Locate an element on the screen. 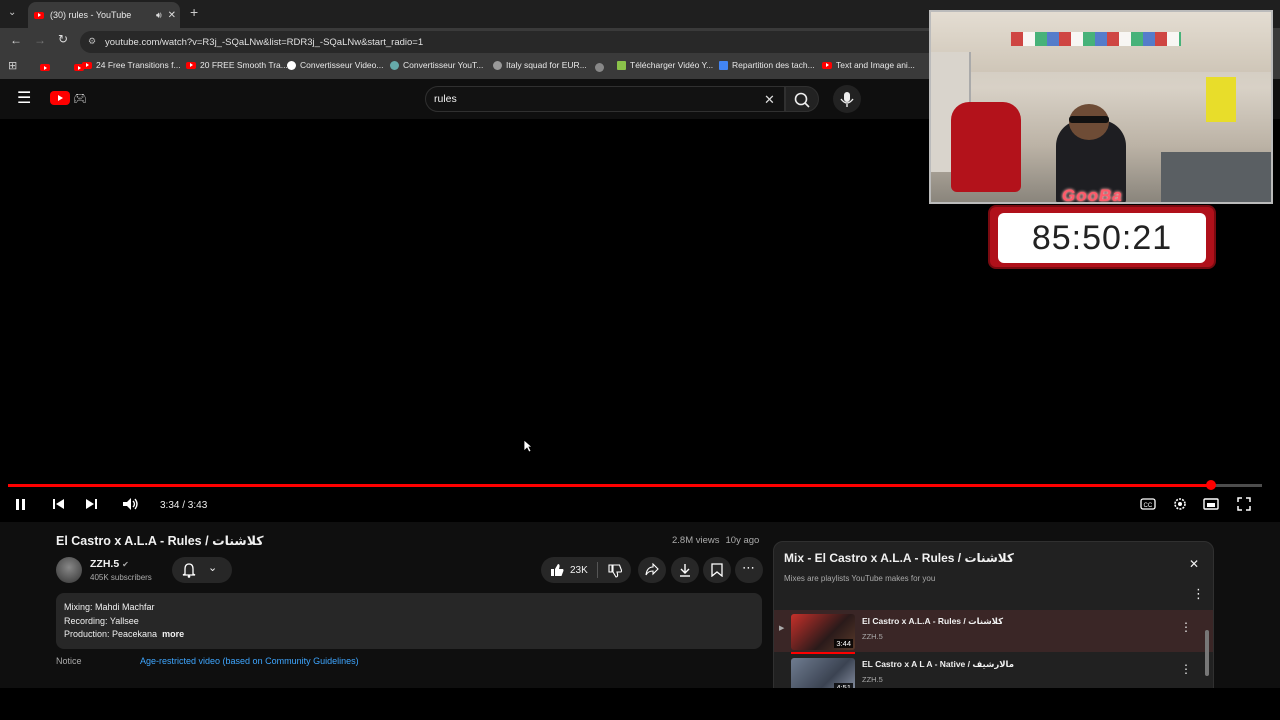  divider is located at coordinates (597, 570).